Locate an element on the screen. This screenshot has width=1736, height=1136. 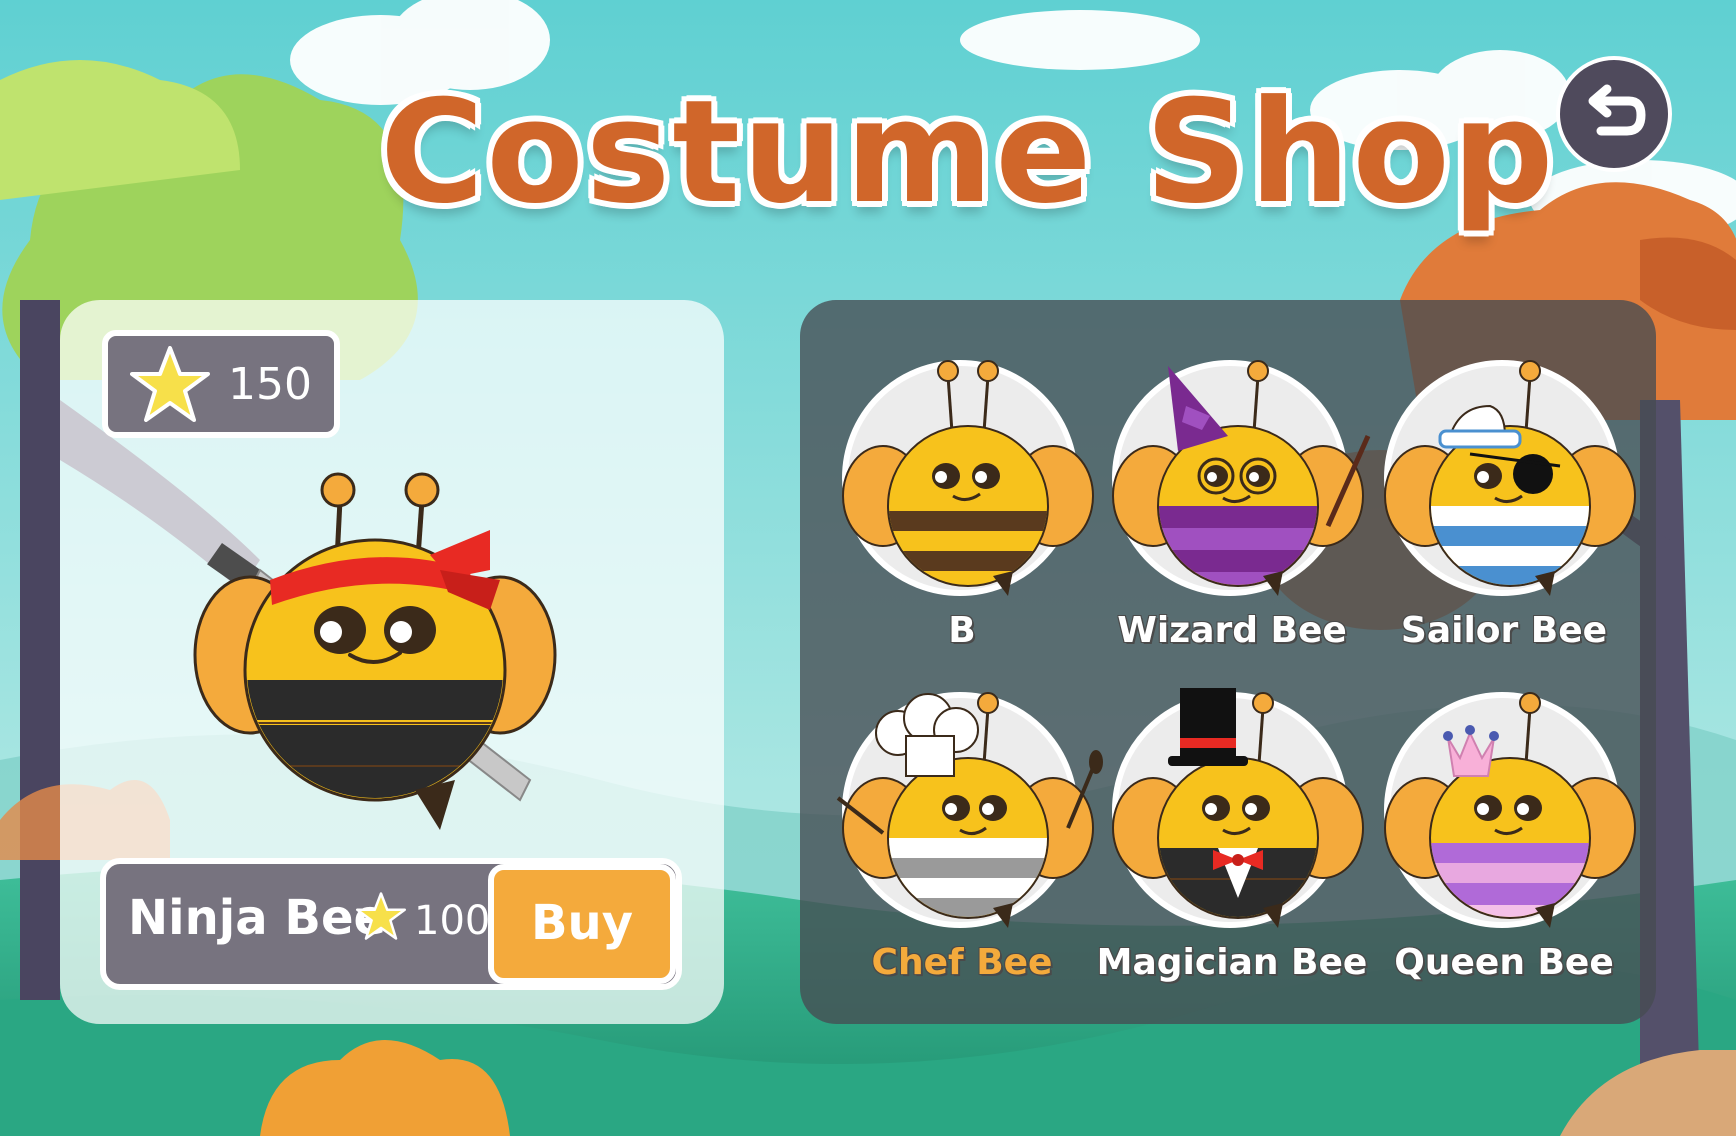
back-button is located at coordinates (1614, 114).